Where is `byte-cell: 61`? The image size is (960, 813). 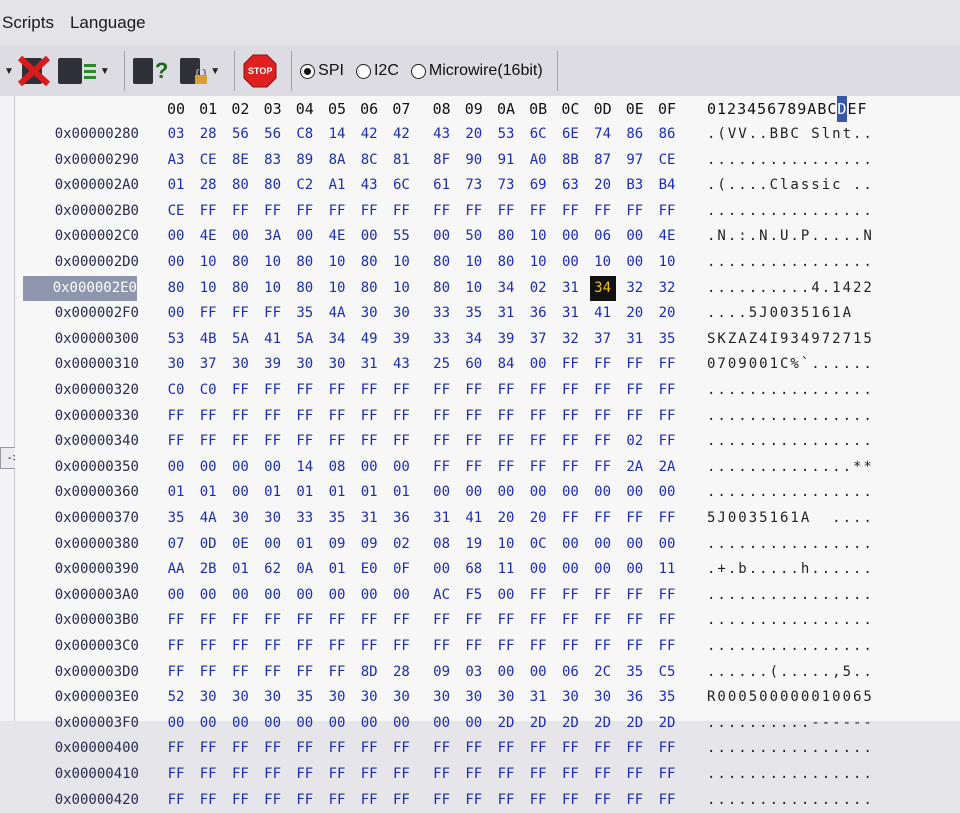
byte-cell: 61 is located at coordinates (442, 185).